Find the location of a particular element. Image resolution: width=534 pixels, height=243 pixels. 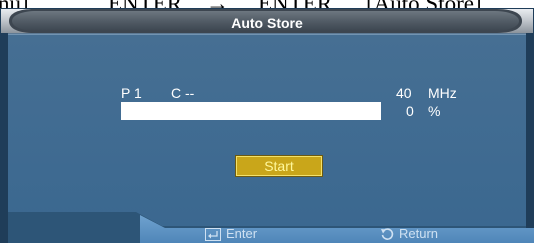

dialog-title: Auto Store is located at coordinates (267, 23).